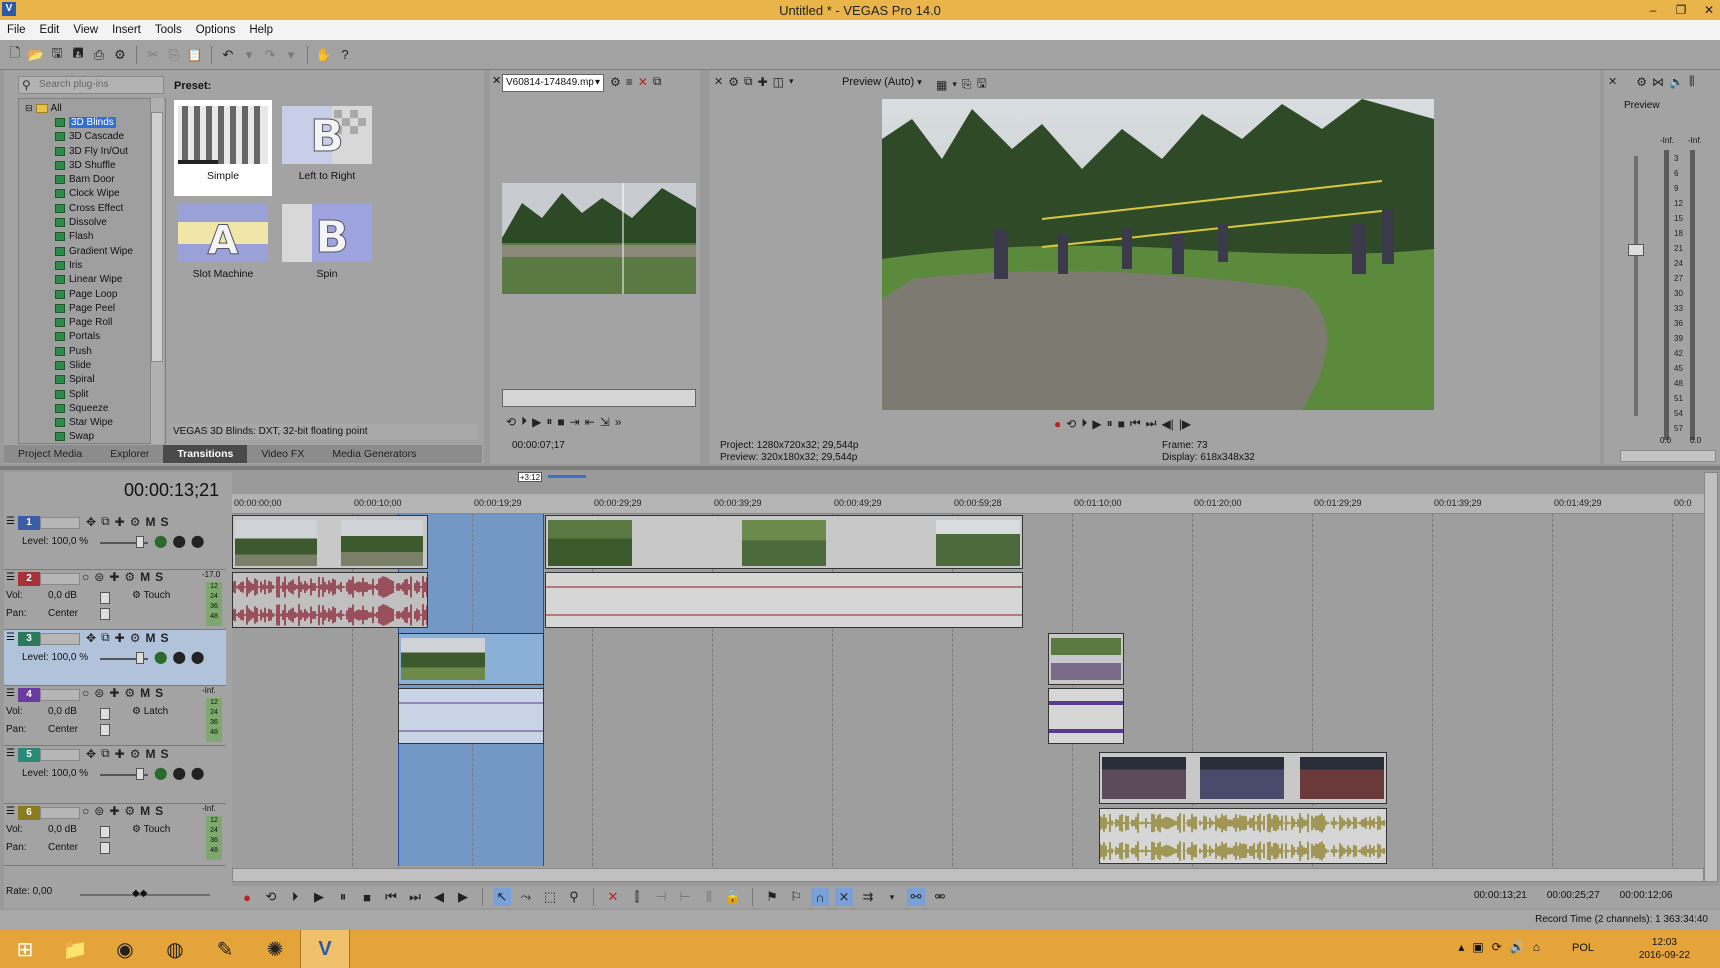 The width and height of the screenshot is (1720, 968). I want to click on video-clip-track3-a, so click(471, 659).